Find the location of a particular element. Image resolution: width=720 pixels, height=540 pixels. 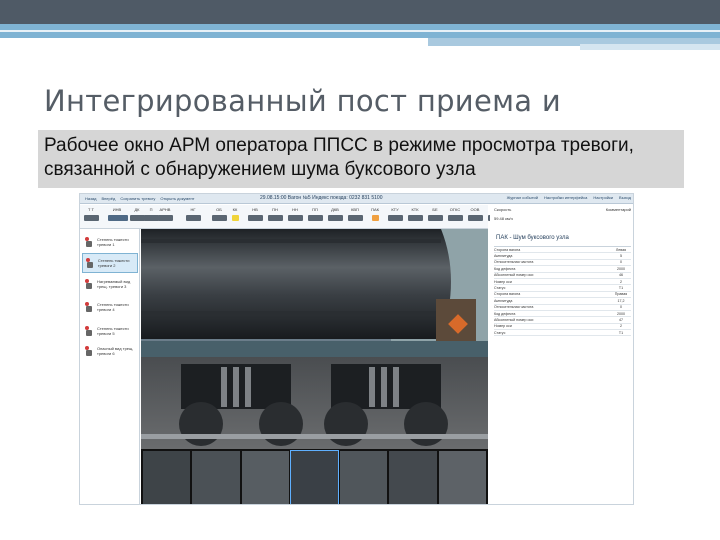

sensor-label: КТК is located at coordinates (415, 209).